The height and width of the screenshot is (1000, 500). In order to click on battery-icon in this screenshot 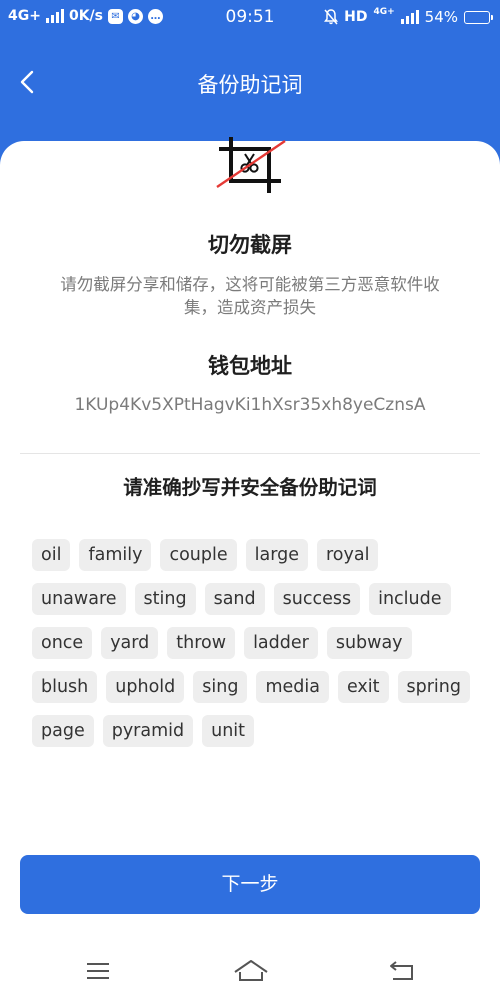, I will do `click(478, 17)`.